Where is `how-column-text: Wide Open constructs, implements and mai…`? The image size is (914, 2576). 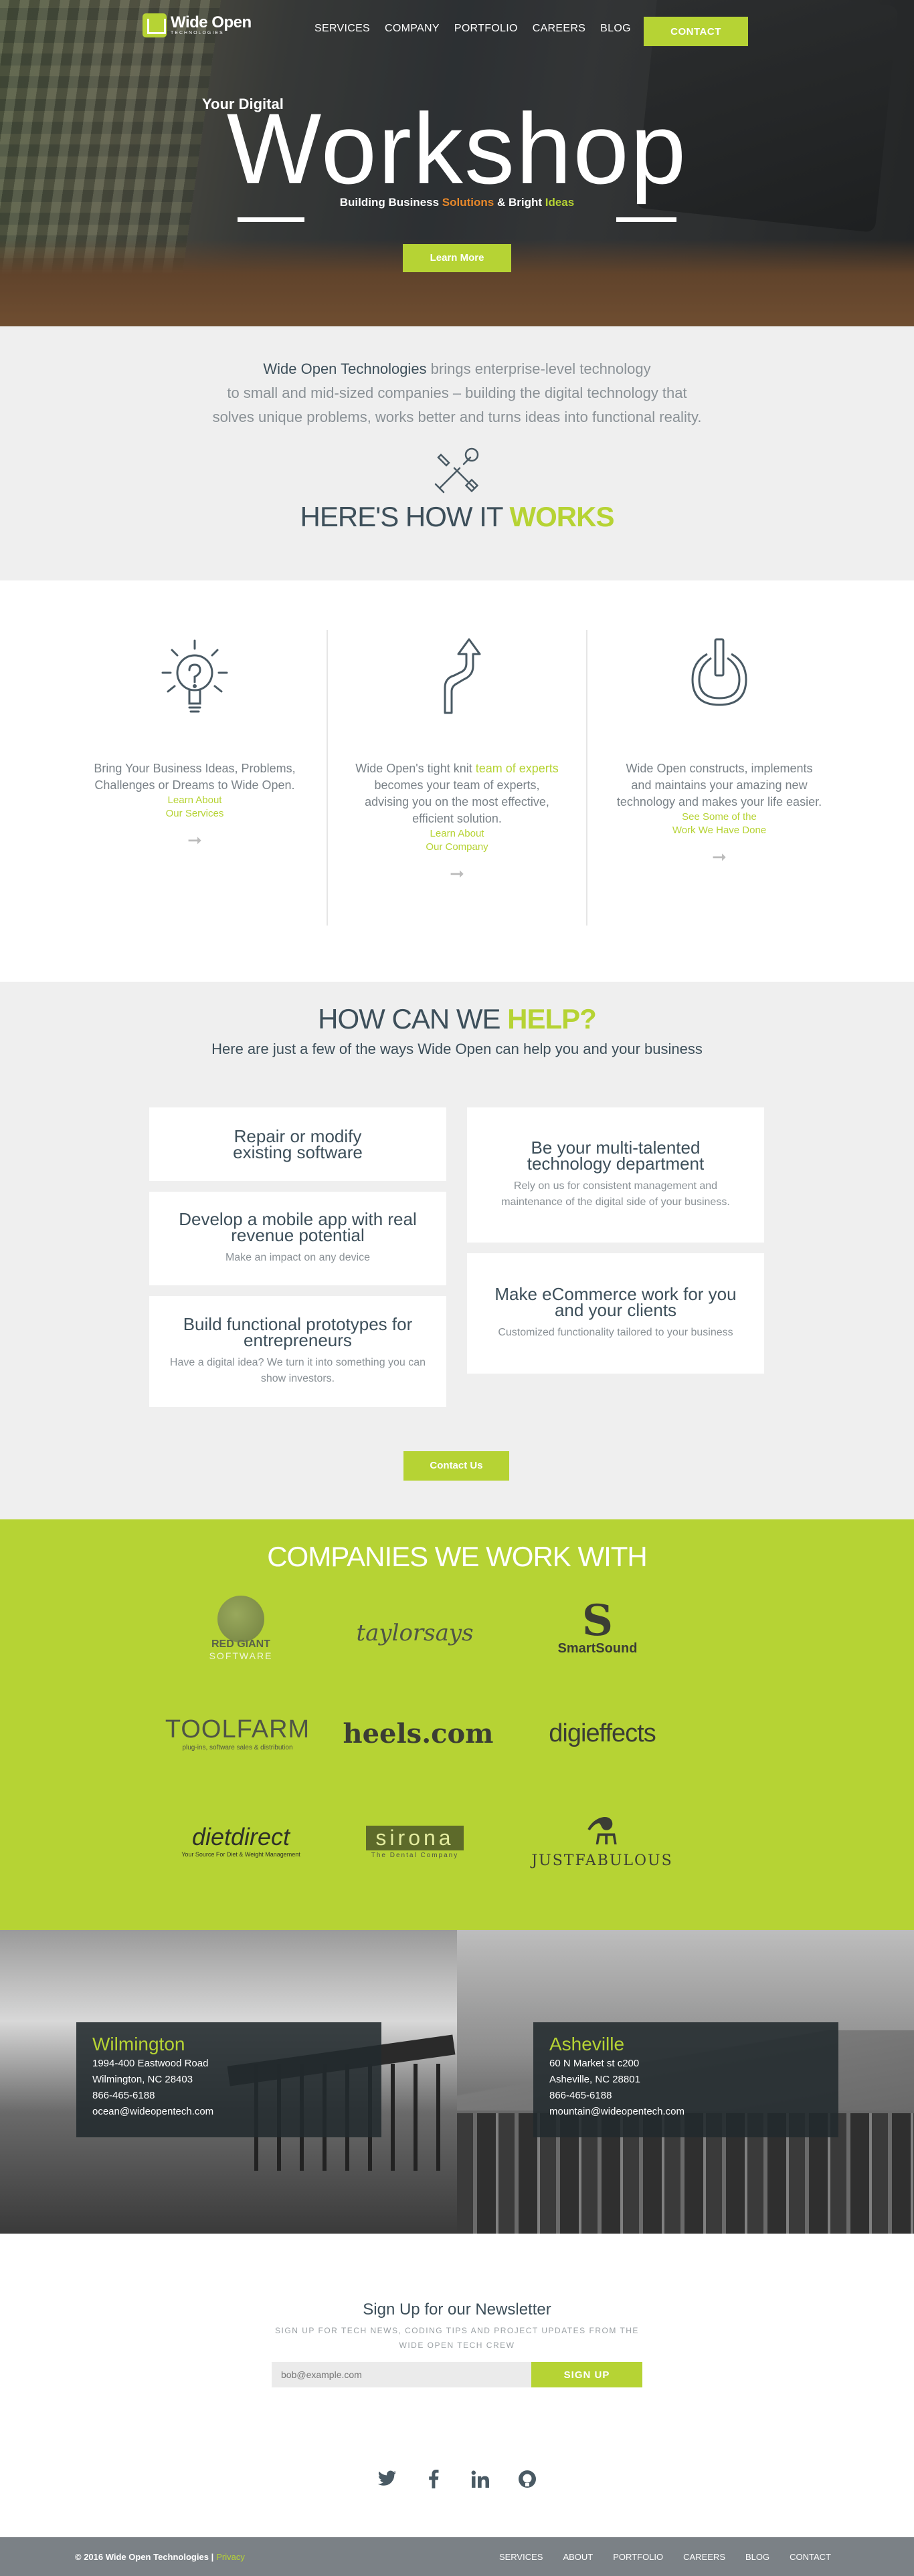 how-column-text: Wide Open constructs, implements and mai… is located at coordinates (719, 786).